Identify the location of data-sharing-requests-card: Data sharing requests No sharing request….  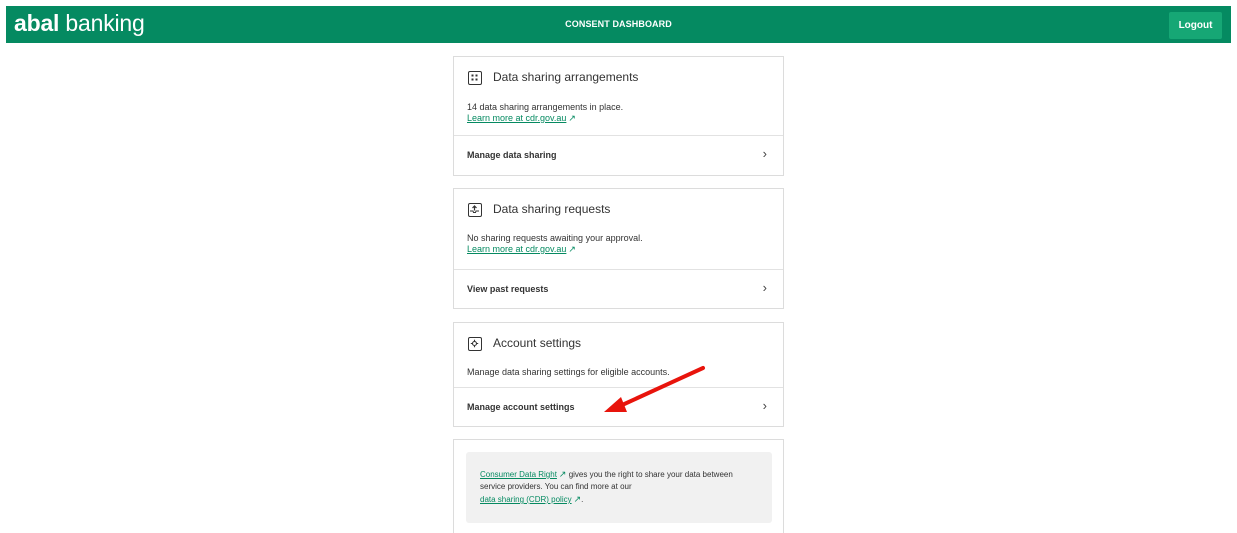
(618, 248).